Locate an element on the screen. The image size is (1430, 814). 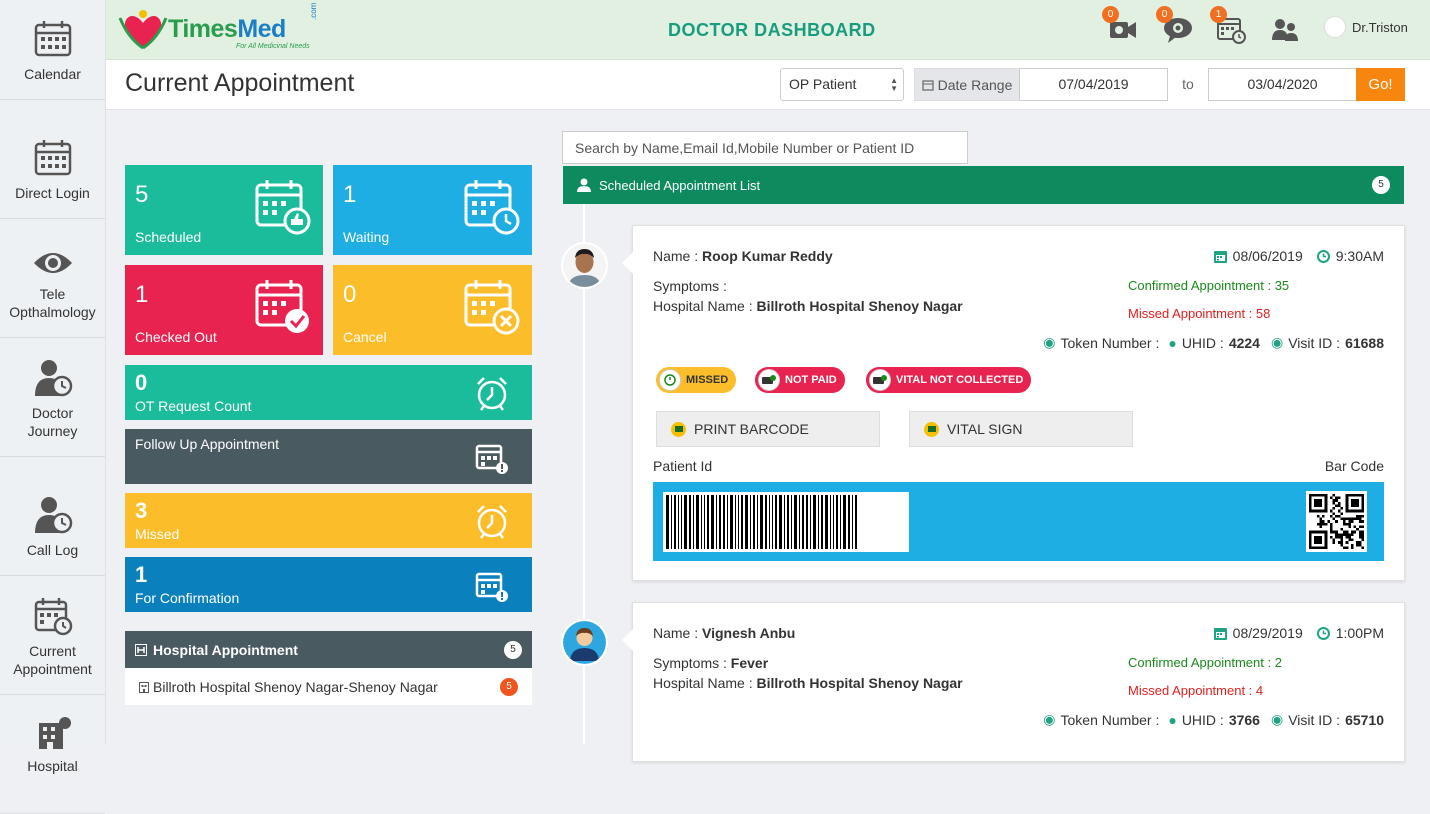
scheduled-tile: 5 Scheduled is located at coordinates (224, 210).